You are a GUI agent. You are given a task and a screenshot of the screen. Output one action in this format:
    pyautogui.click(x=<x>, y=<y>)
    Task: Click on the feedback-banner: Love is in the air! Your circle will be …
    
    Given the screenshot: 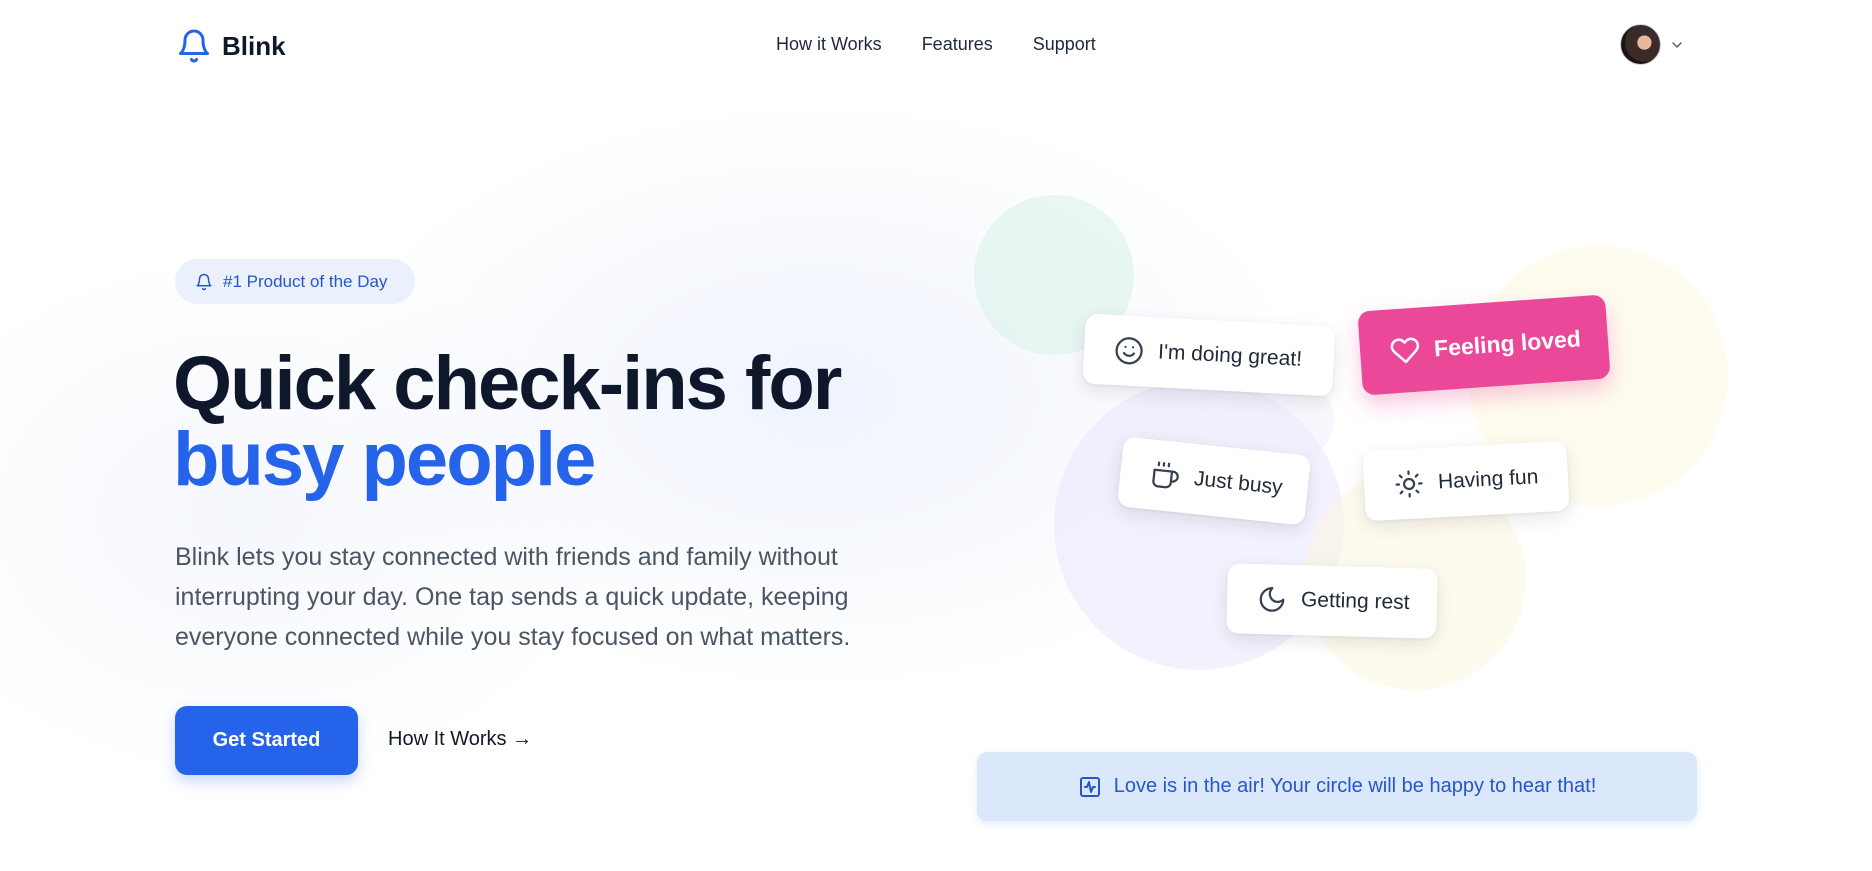 What is the action you would take?
    pyautogui.click(x=1337, y=786)
    